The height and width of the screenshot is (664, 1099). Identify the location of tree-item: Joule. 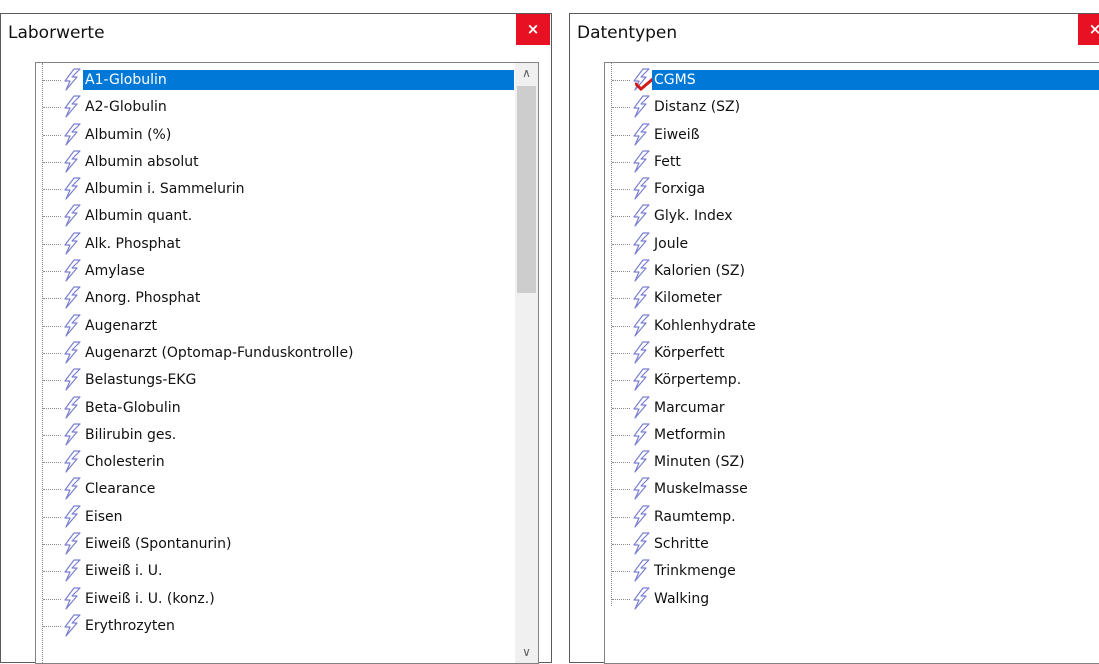
(852, 244).